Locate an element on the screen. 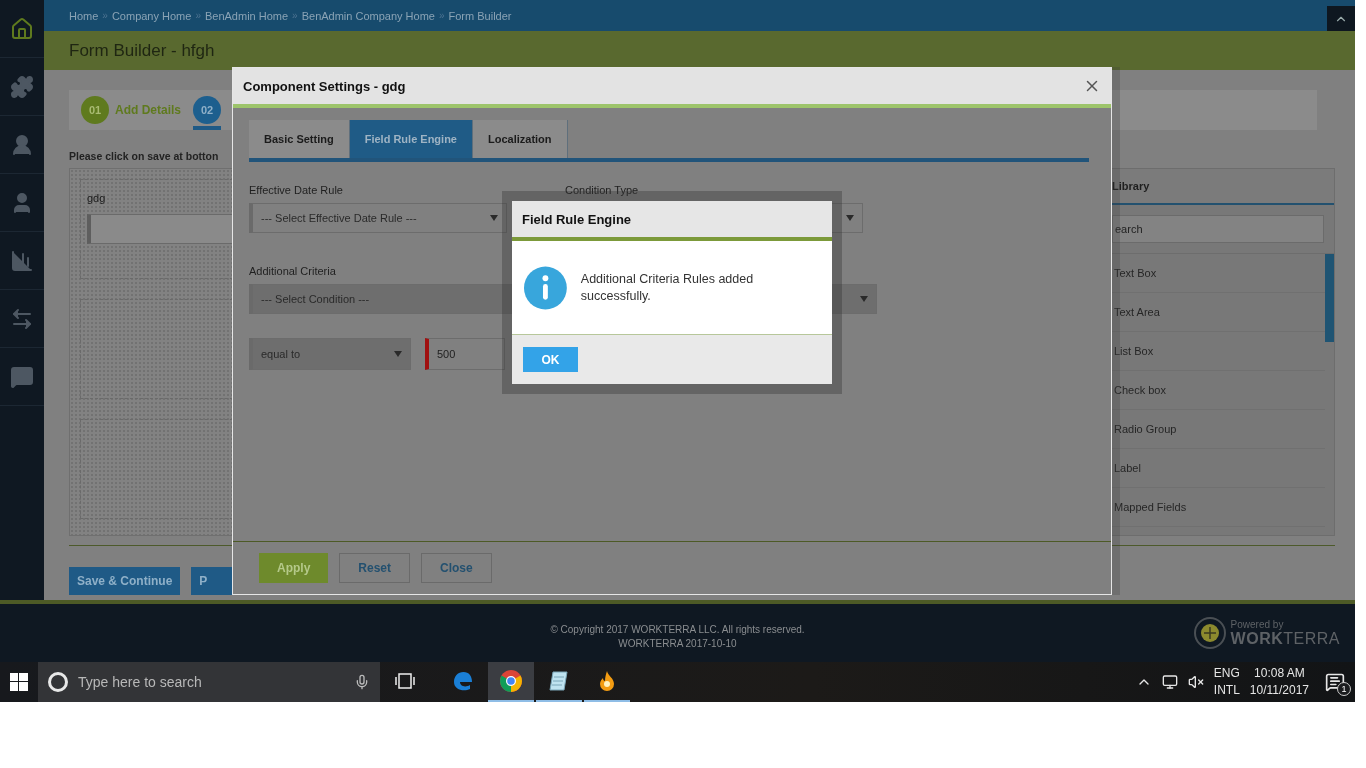 The image size is (1366, 768). version-text: WORKTERRA 2017-10-10 is located at coordinates (677, 644).